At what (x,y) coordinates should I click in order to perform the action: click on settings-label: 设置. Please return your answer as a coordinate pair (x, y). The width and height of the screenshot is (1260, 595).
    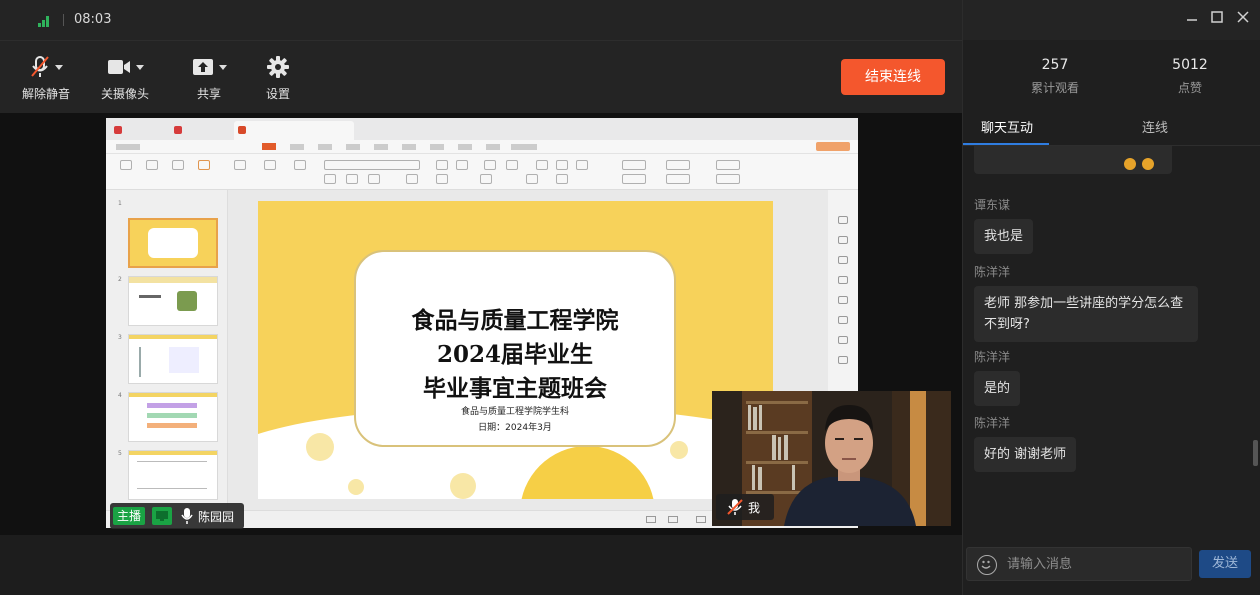
    Looking at the image, I should click on (278, 94).